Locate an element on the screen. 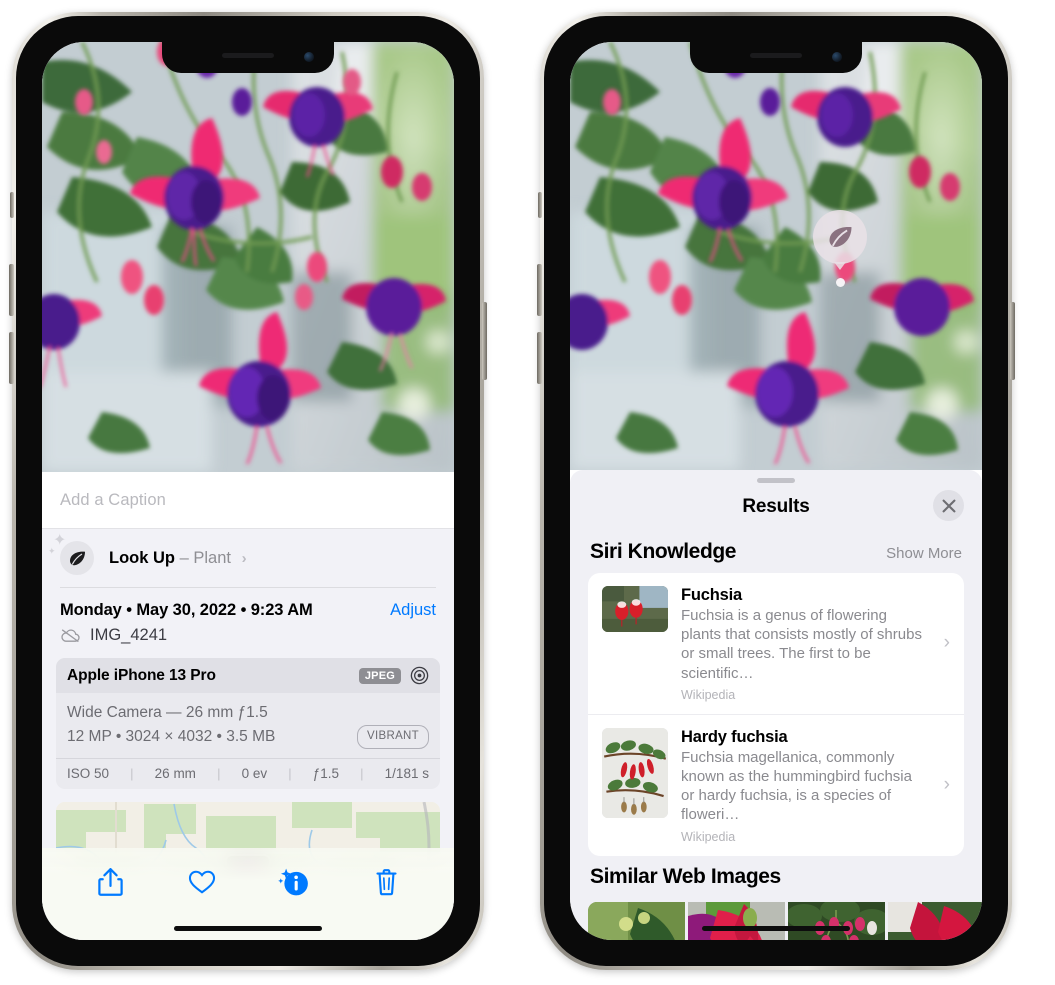 This screenshot has width=1055, height=985. aperture-icon is located at coordinates (419, 675).